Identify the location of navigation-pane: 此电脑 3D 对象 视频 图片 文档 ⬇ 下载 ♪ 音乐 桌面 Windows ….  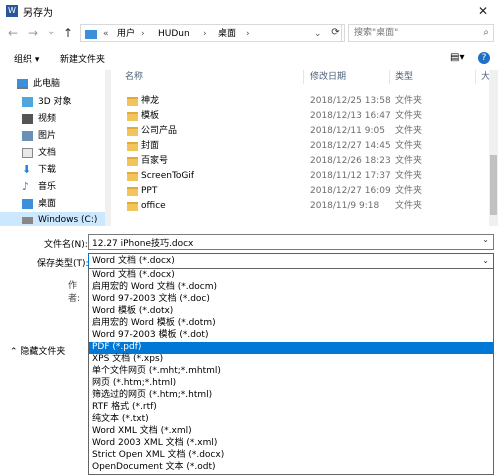
(55, 148).